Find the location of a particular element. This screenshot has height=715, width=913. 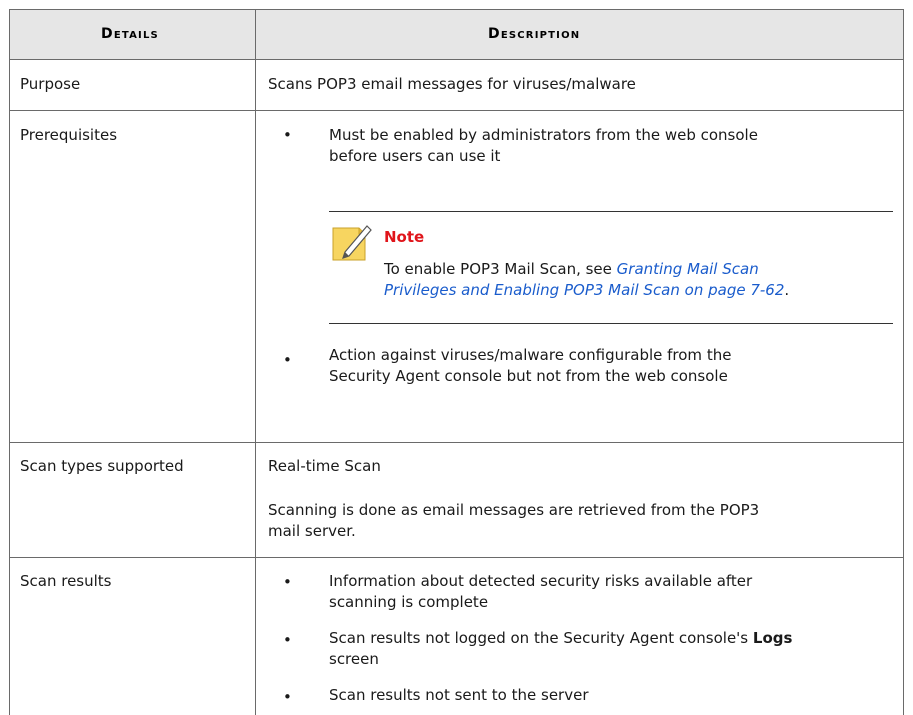

table-top-border is located at coordinates (456, 9).